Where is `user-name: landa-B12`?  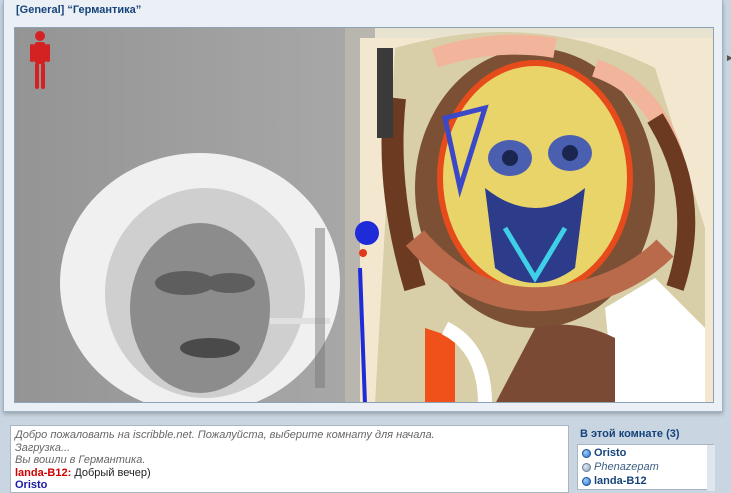 user-name: landa-B12 is located at coordinates (620, 481).